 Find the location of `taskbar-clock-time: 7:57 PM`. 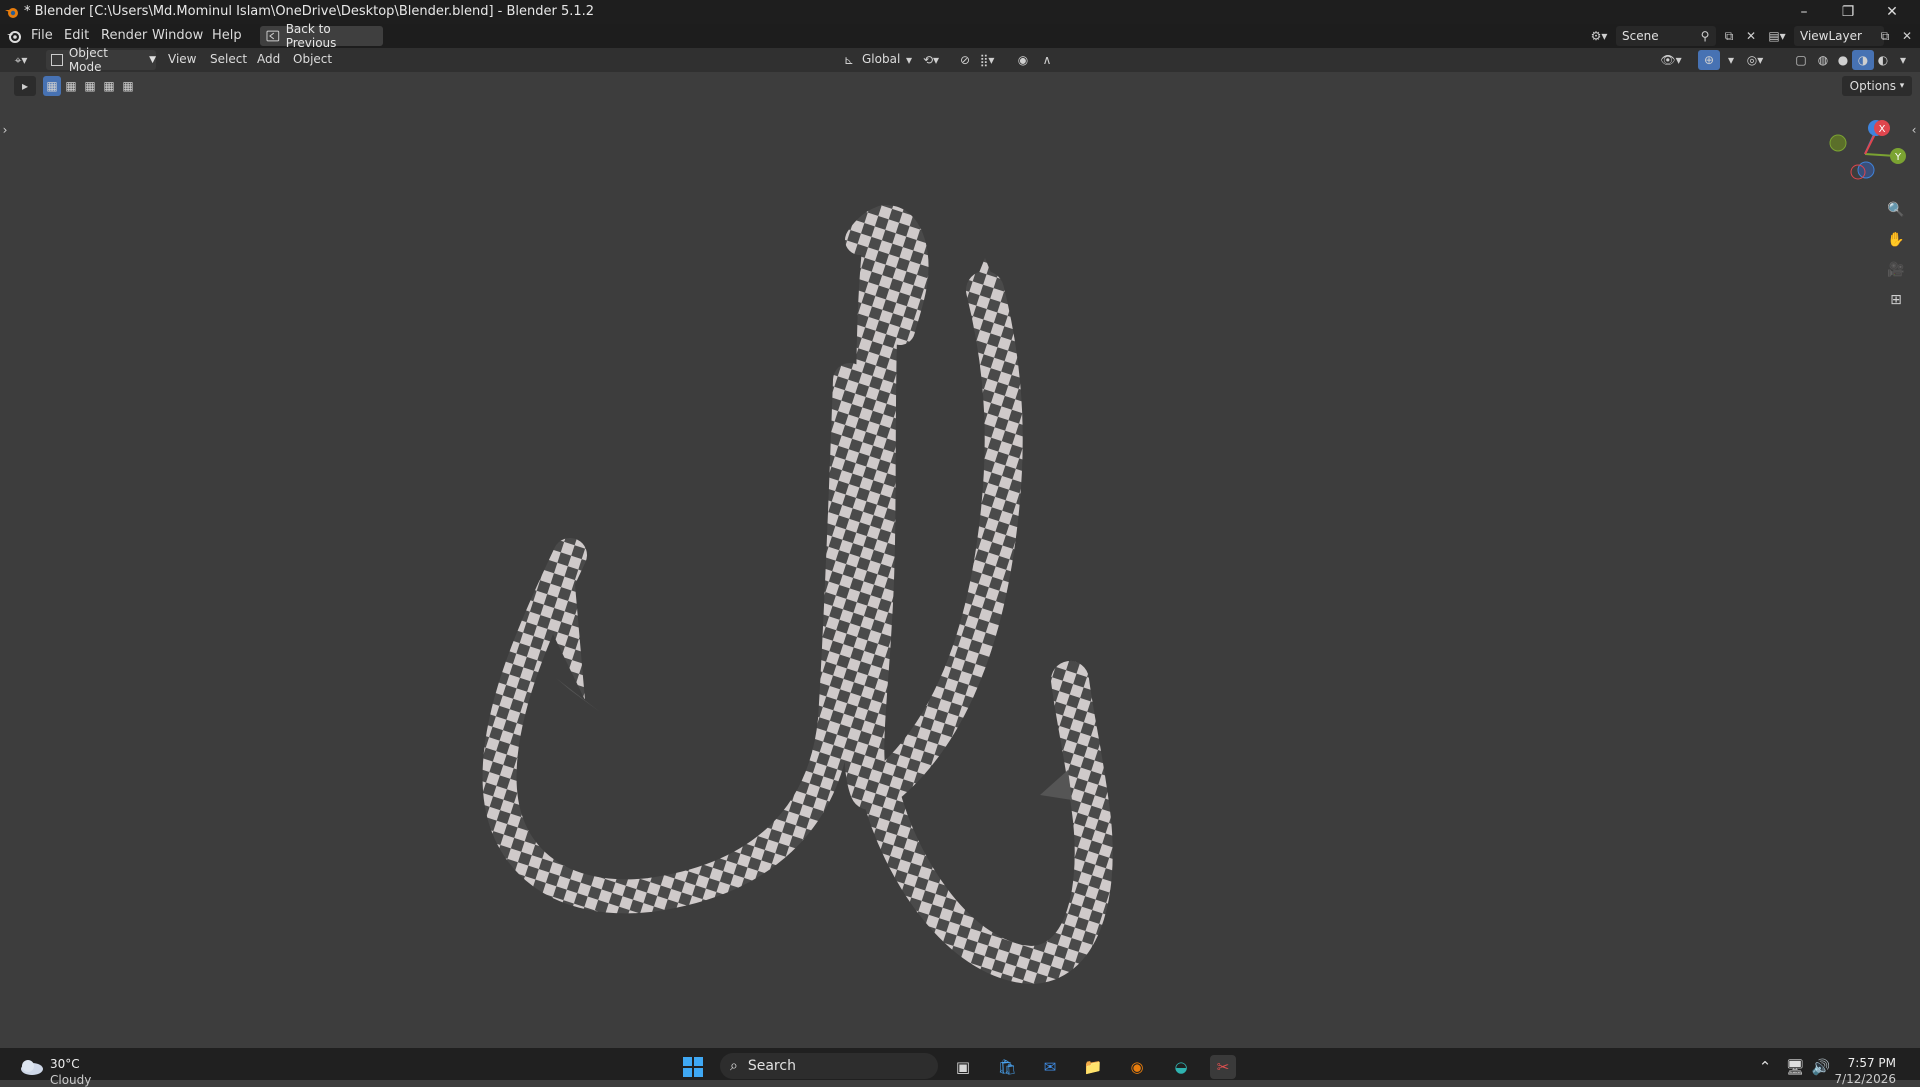

taskbar-clock-time: 7:57 PM is located at coordinates (1872, 1063).